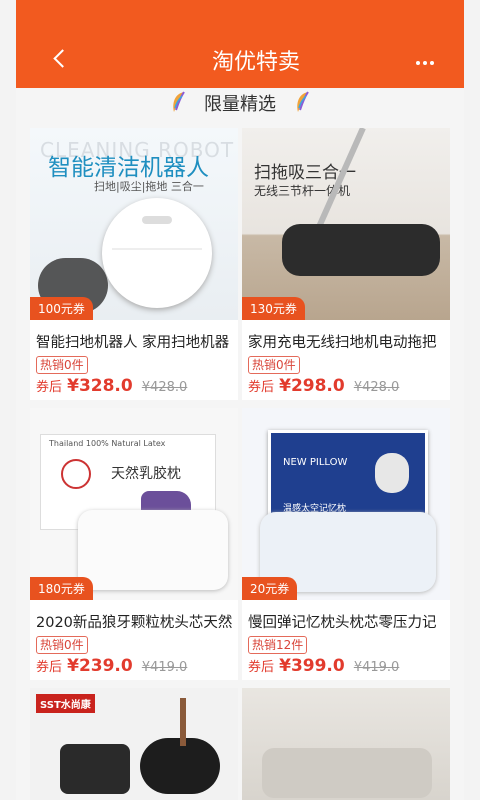  Describe the element at coordinates (61, 308) in the screenshot. I see `coupon-badge: 100元券` at that location.